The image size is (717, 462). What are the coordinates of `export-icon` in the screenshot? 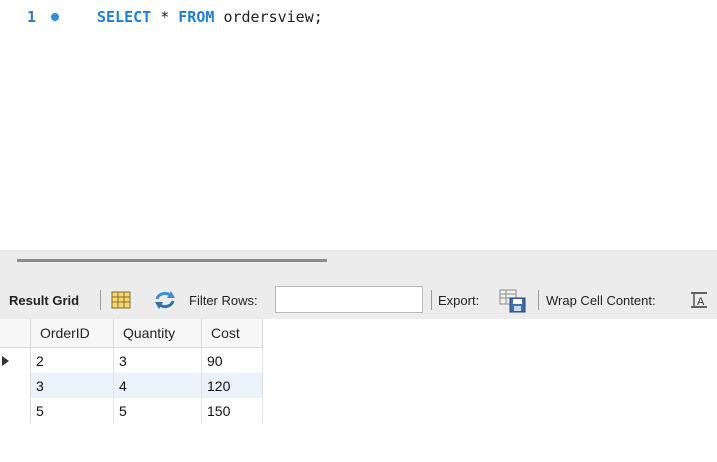 It's located at (513, 302).